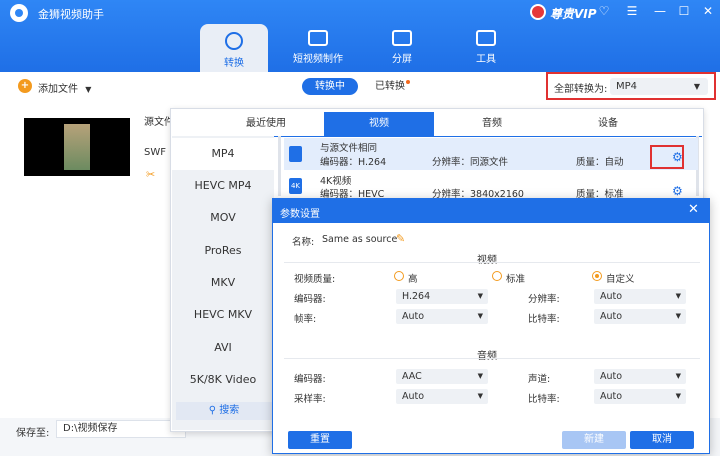 This screenshot has height=456, width=720. Describe the element at coordinates (310, 379) in the screenshot. I see `audio-encoder-label: 编码器:` at that location.